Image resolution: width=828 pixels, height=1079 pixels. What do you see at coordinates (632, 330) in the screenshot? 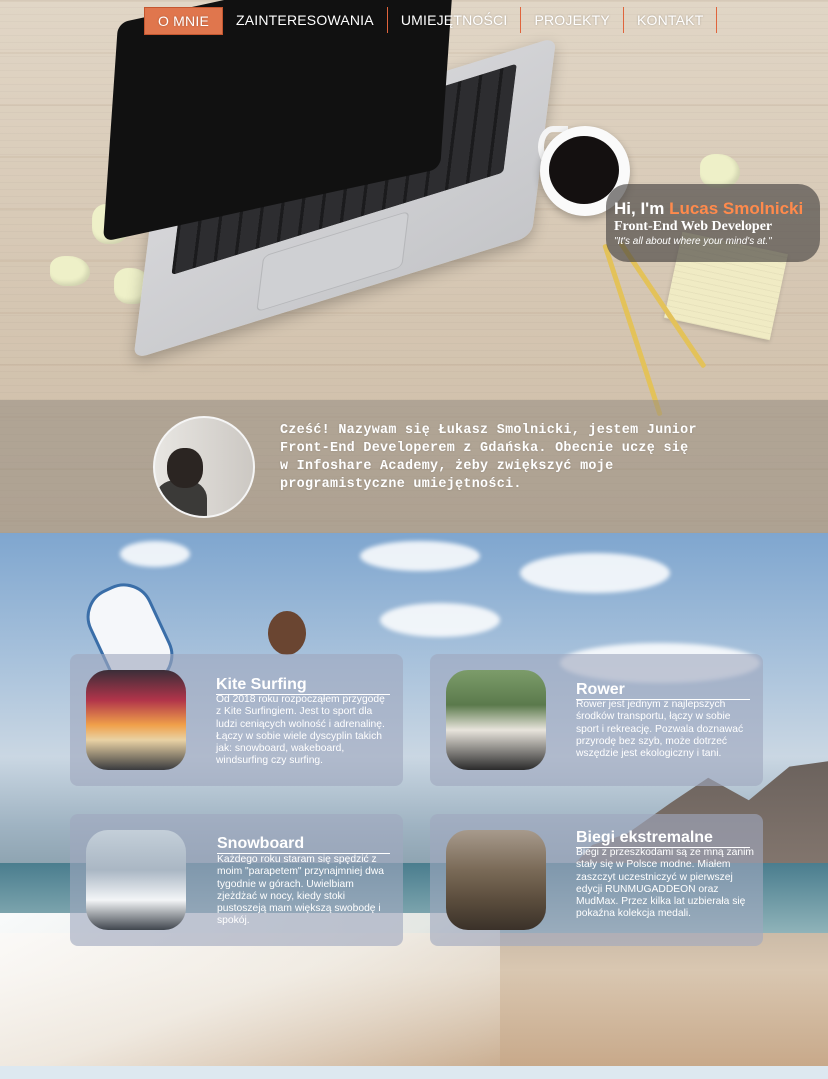
I see `pencil-image` at bounding box center [632, 330].